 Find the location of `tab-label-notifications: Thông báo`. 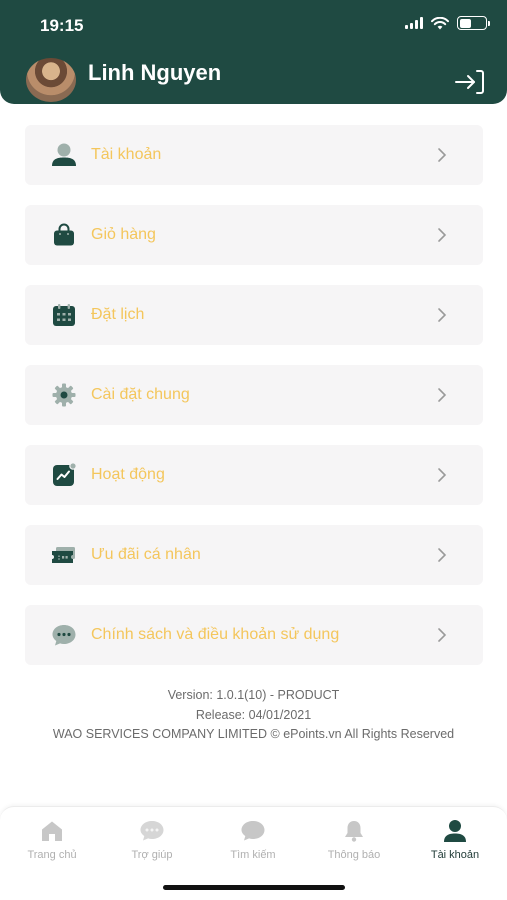

tab-label-notifications: Thông báo is located at coordinates (354, 855).